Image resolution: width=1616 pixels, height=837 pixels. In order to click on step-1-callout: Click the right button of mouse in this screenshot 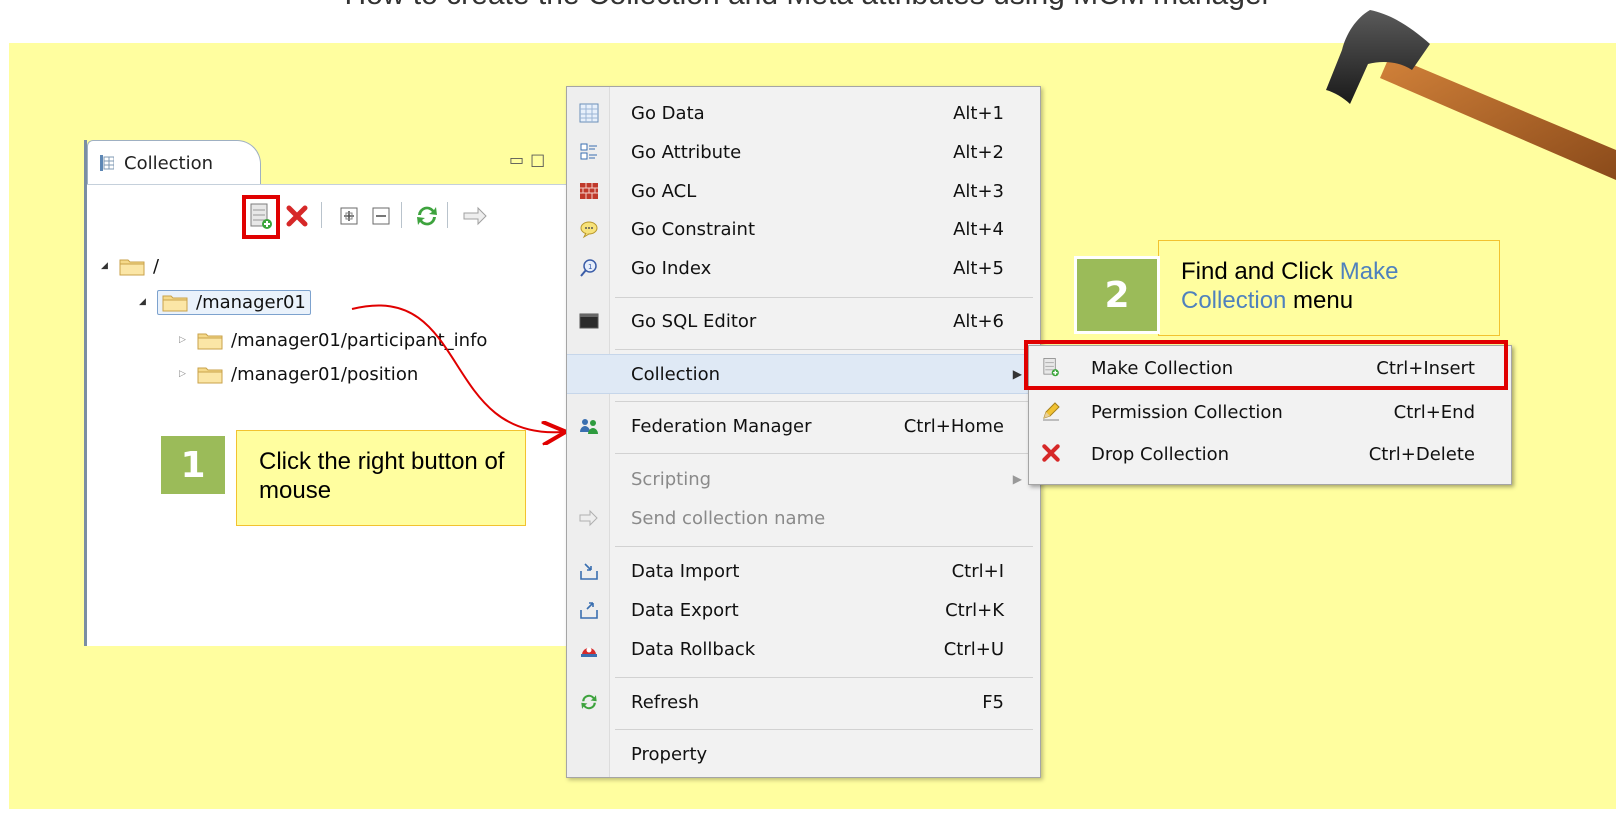, I will do `click(381, 478)`.